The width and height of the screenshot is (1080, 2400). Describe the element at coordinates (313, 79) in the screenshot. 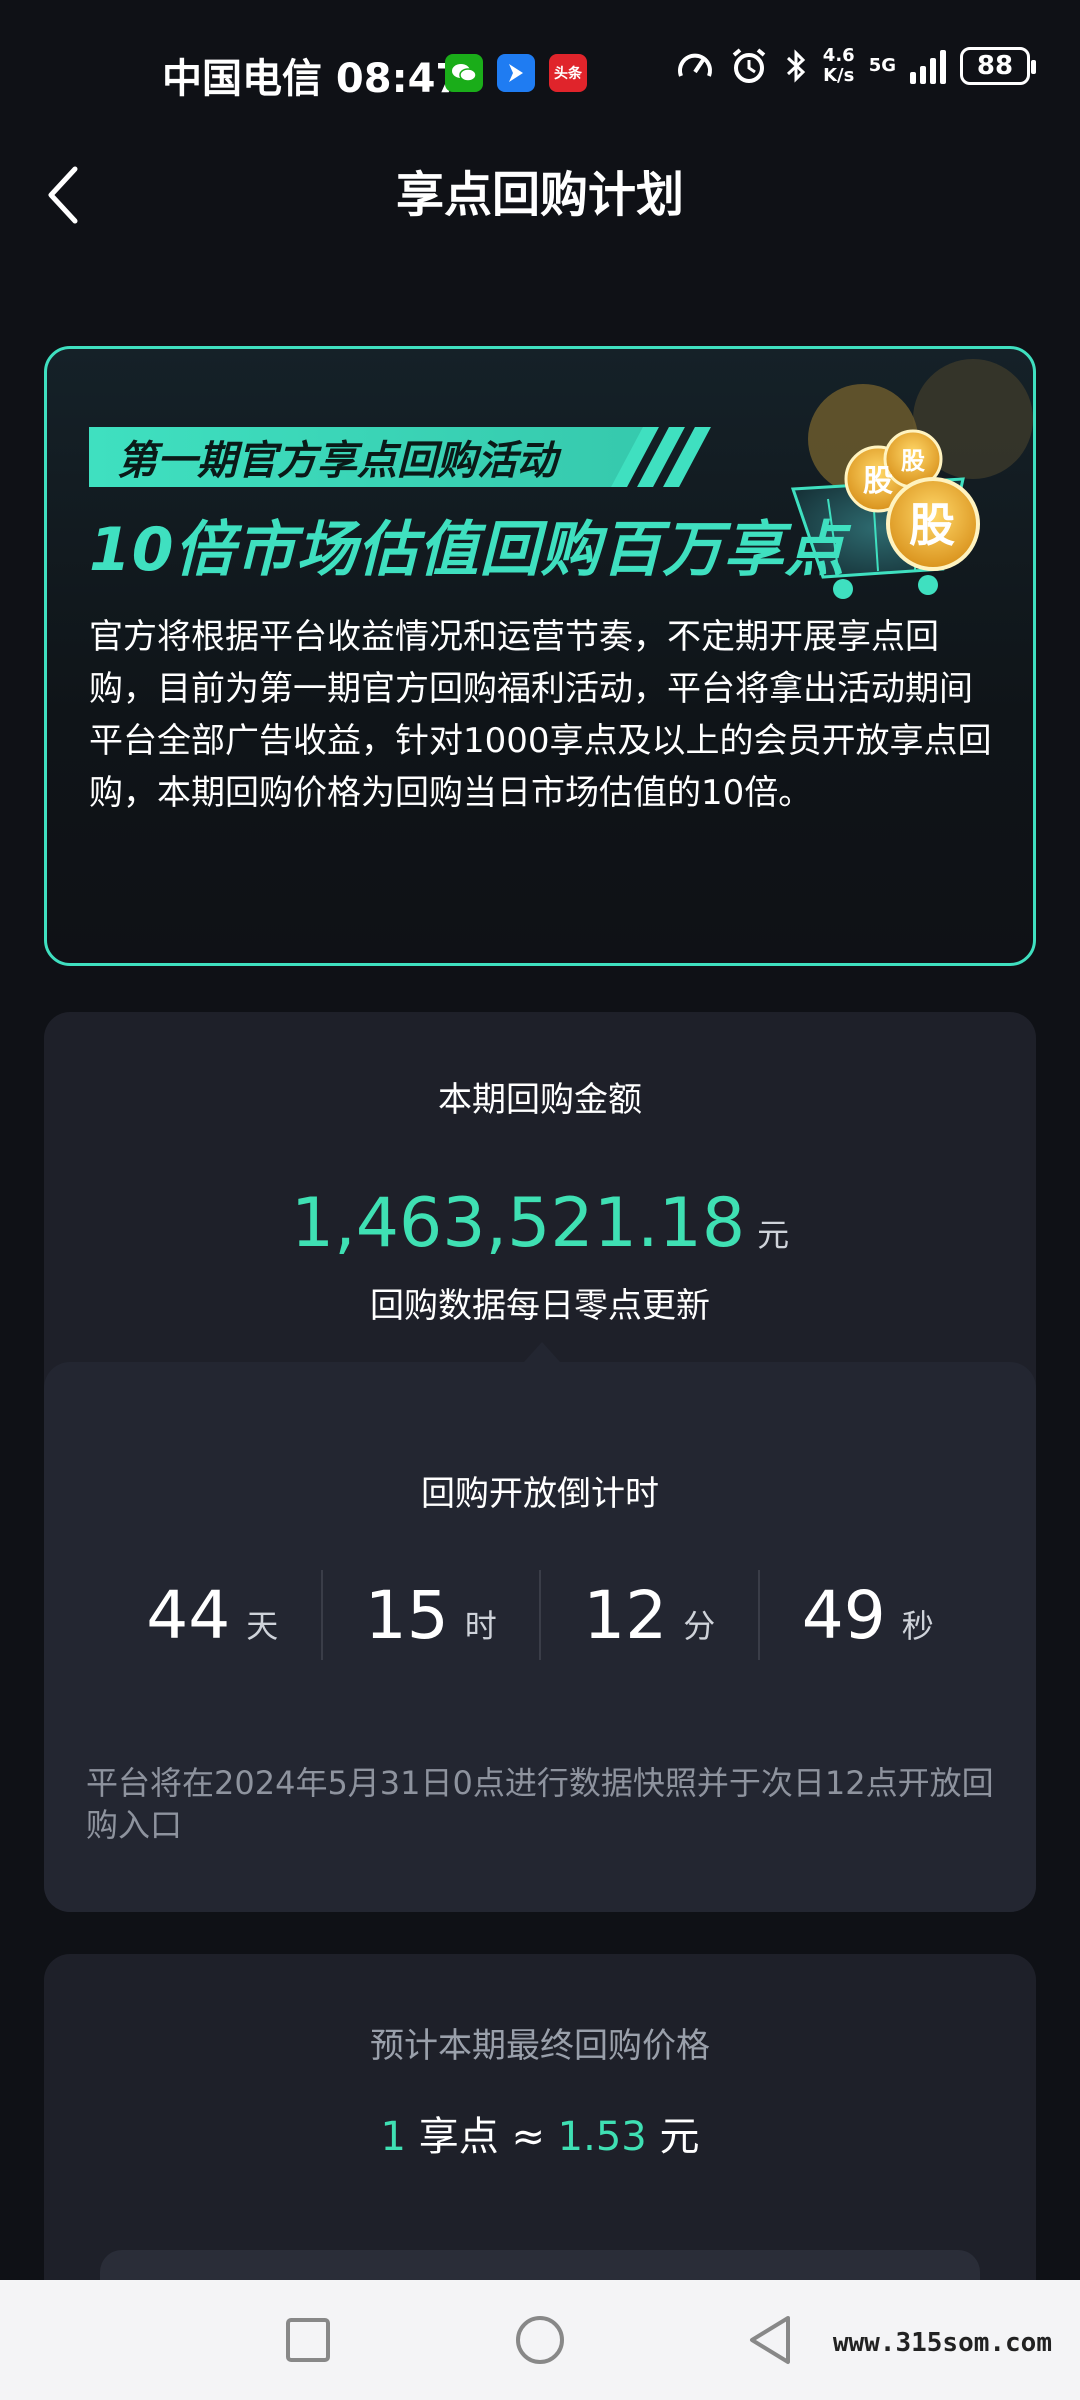

I see `carrier-time: 中国电信 08:47` at that location.